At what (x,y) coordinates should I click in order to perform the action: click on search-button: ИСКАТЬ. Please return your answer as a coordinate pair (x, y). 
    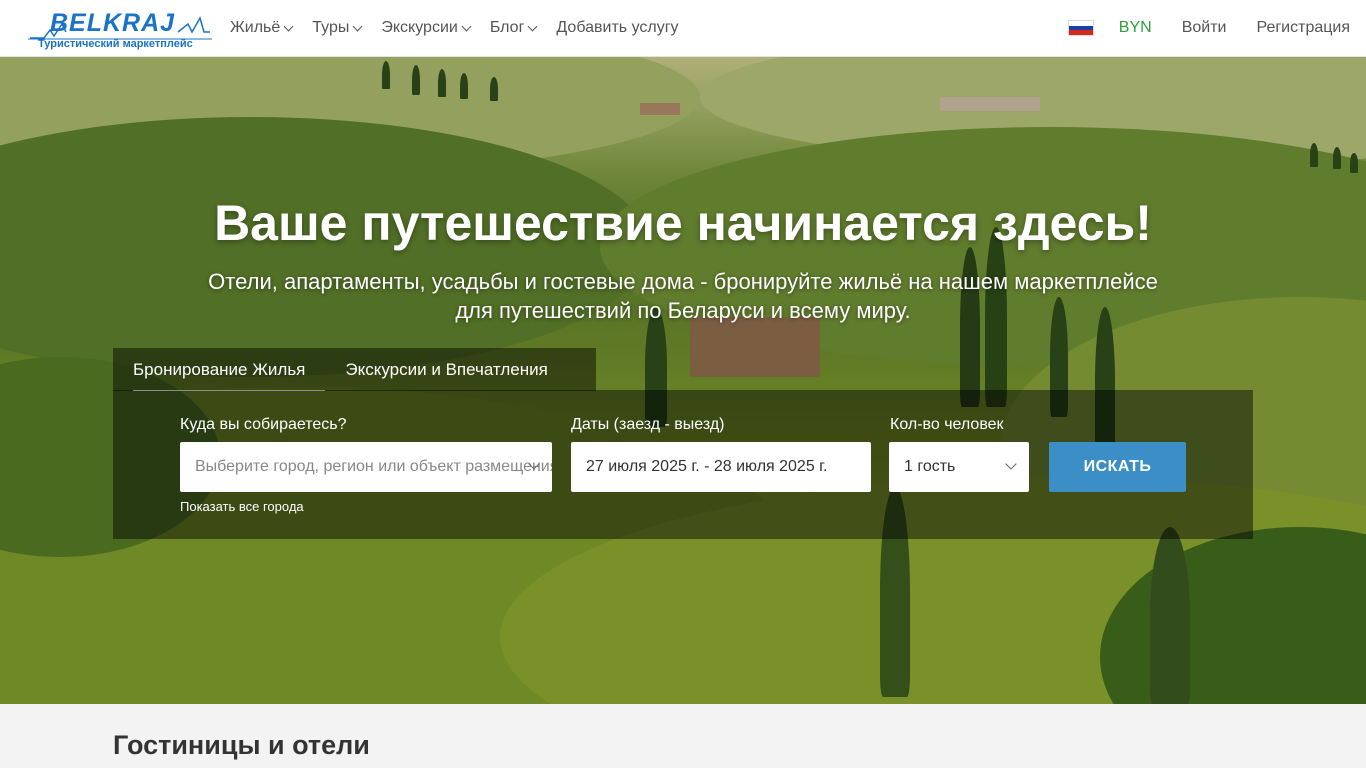
    Looking at the image, I should click on (1117, 467).